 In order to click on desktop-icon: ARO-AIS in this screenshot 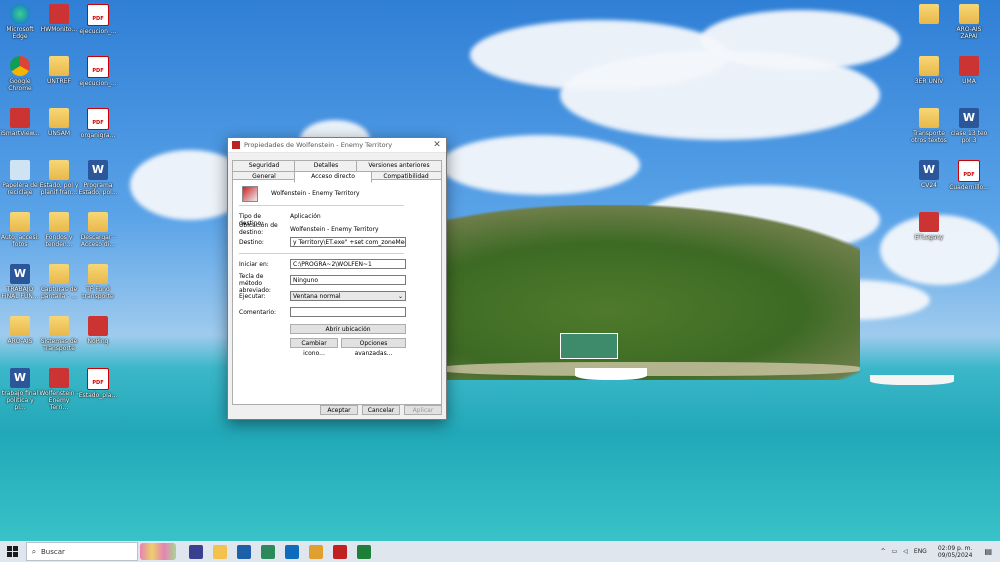, I will do `click(20, 330)`.